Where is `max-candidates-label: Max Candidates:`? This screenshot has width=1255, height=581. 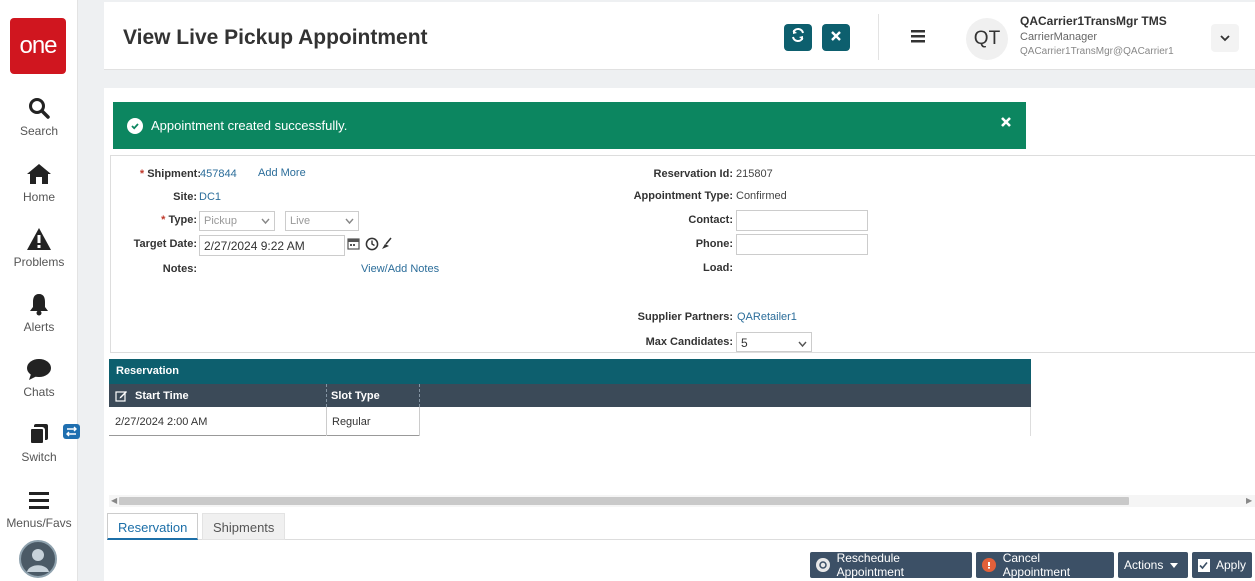 max-candidates-label: Max Candidates: is located at coordinates (689, 342).